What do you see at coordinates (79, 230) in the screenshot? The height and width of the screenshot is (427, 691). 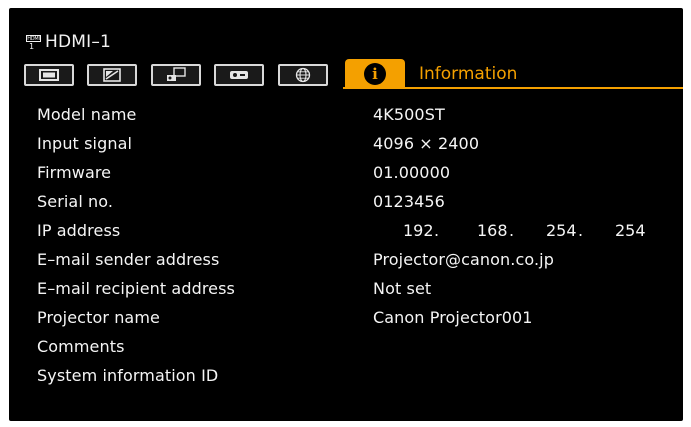 I see `ip-address-label: IP address` at bounding box center [79, 230].